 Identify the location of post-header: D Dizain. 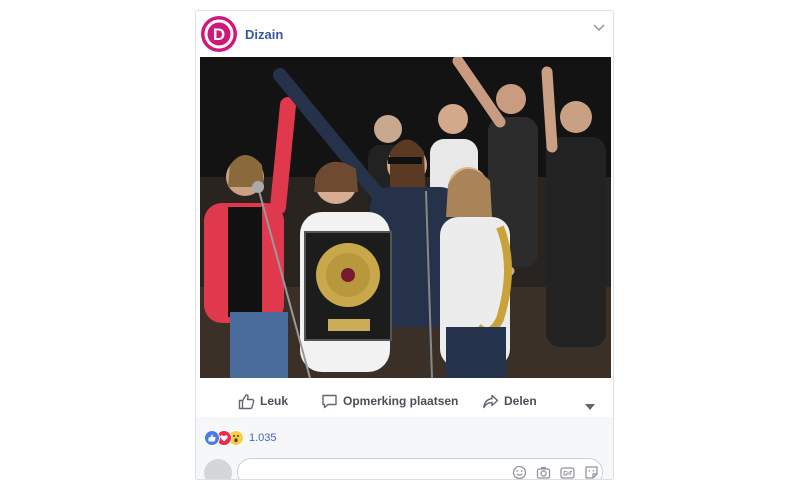
(404, 34).